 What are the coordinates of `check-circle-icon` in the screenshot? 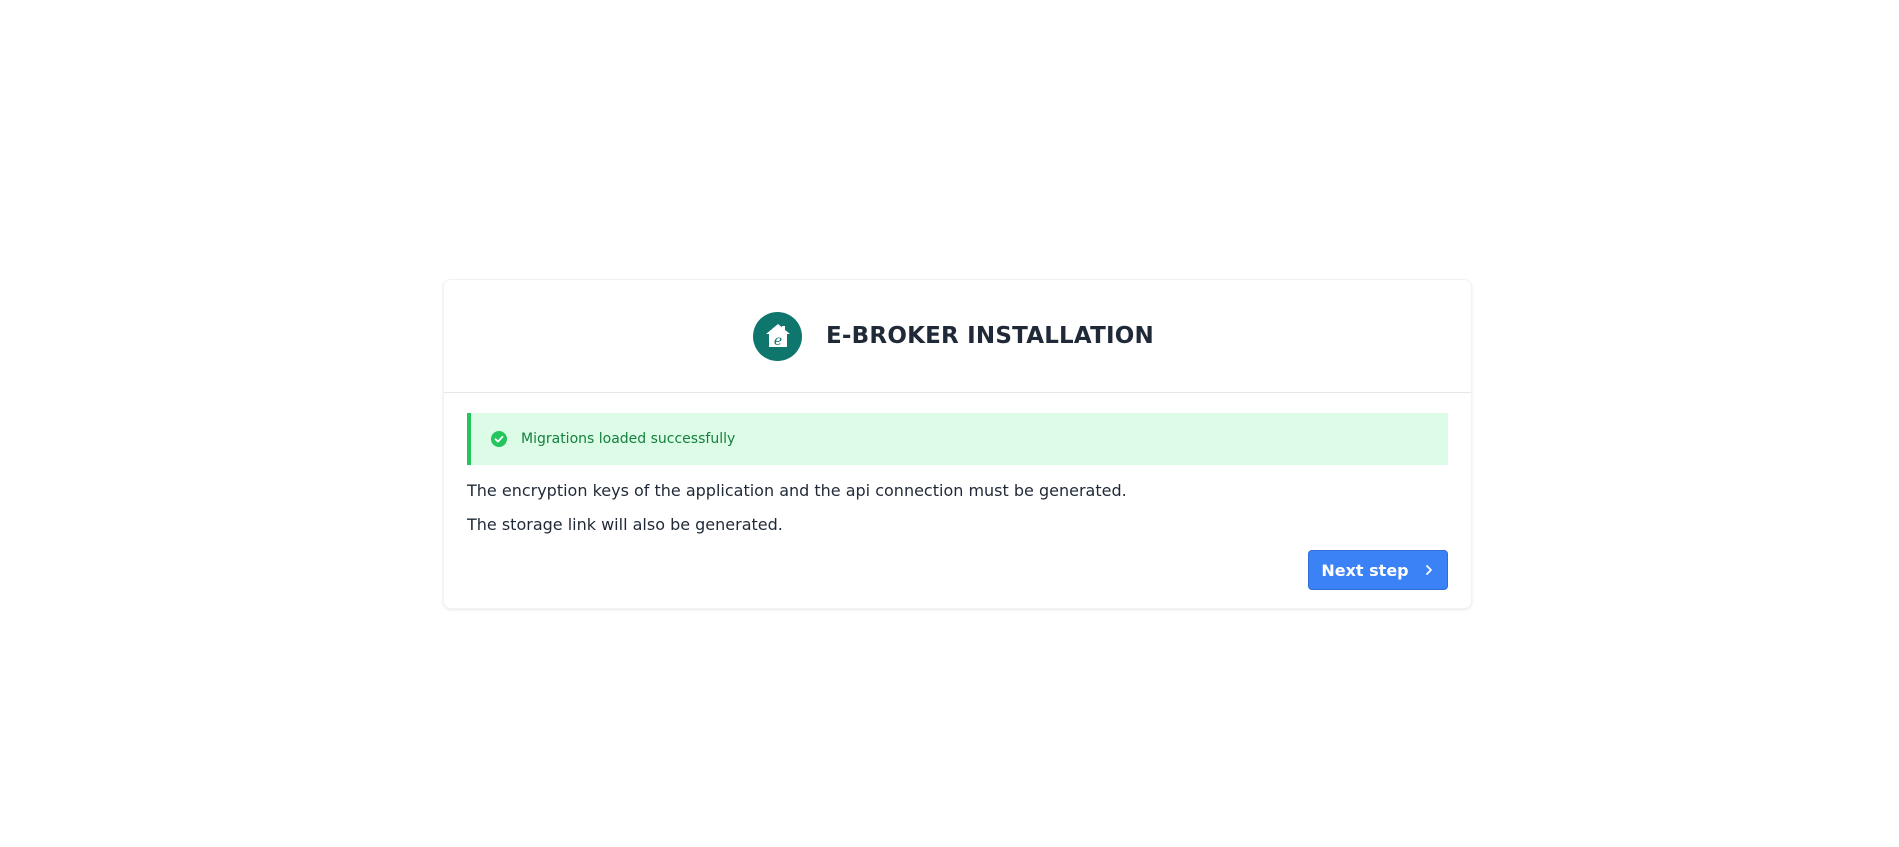 It's located at (499, 439).